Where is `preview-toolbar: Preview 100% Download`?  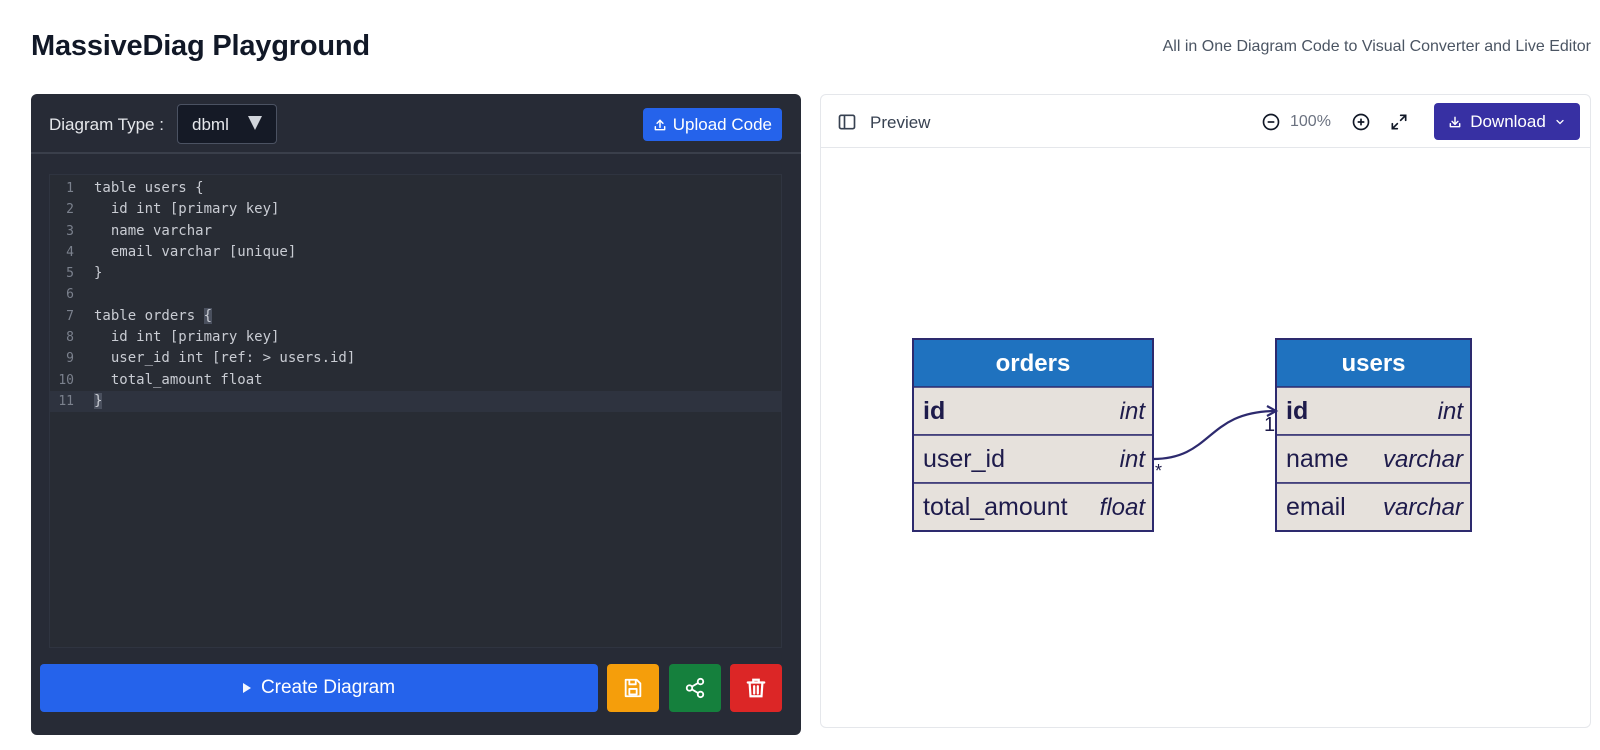
preview-toolbar: Preview 100% Download is located at coordinates (1205, 121).